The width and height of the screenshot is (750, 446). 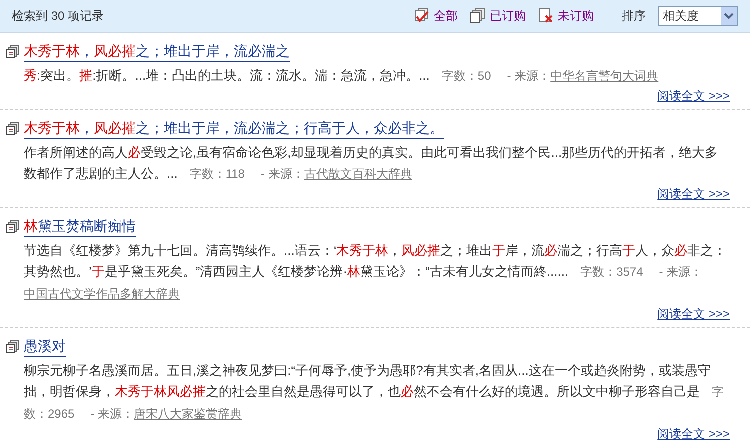 What do you see at coordinates (634, 16) in the screenshot?
I see `sort-label: 排序` at bounding box center [634, 16].